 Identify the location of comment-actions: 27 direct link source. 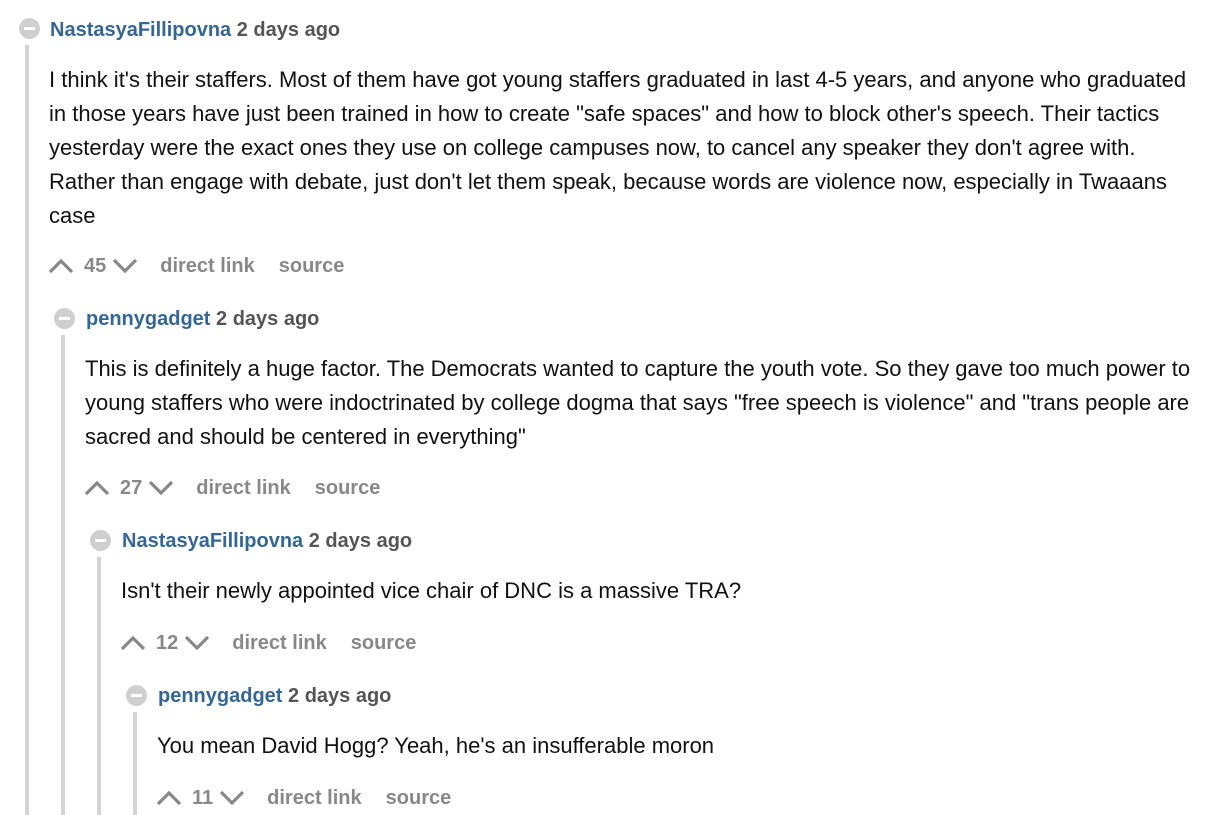
(232, 488).